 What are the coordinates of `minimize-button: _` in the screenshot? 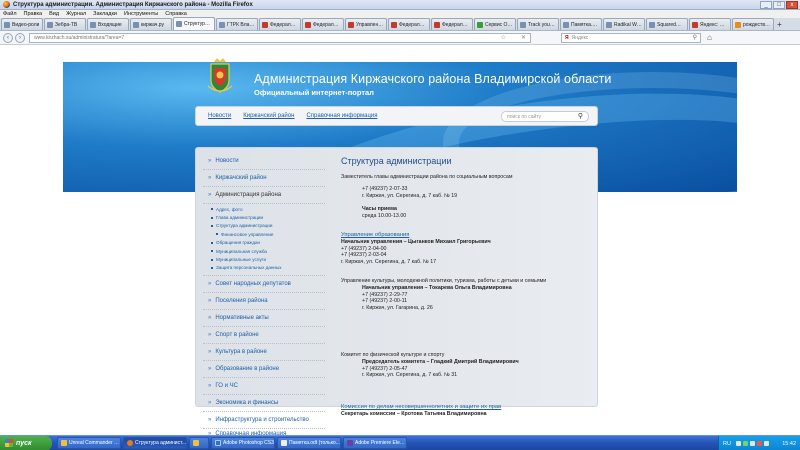 It's located at (766, 5).